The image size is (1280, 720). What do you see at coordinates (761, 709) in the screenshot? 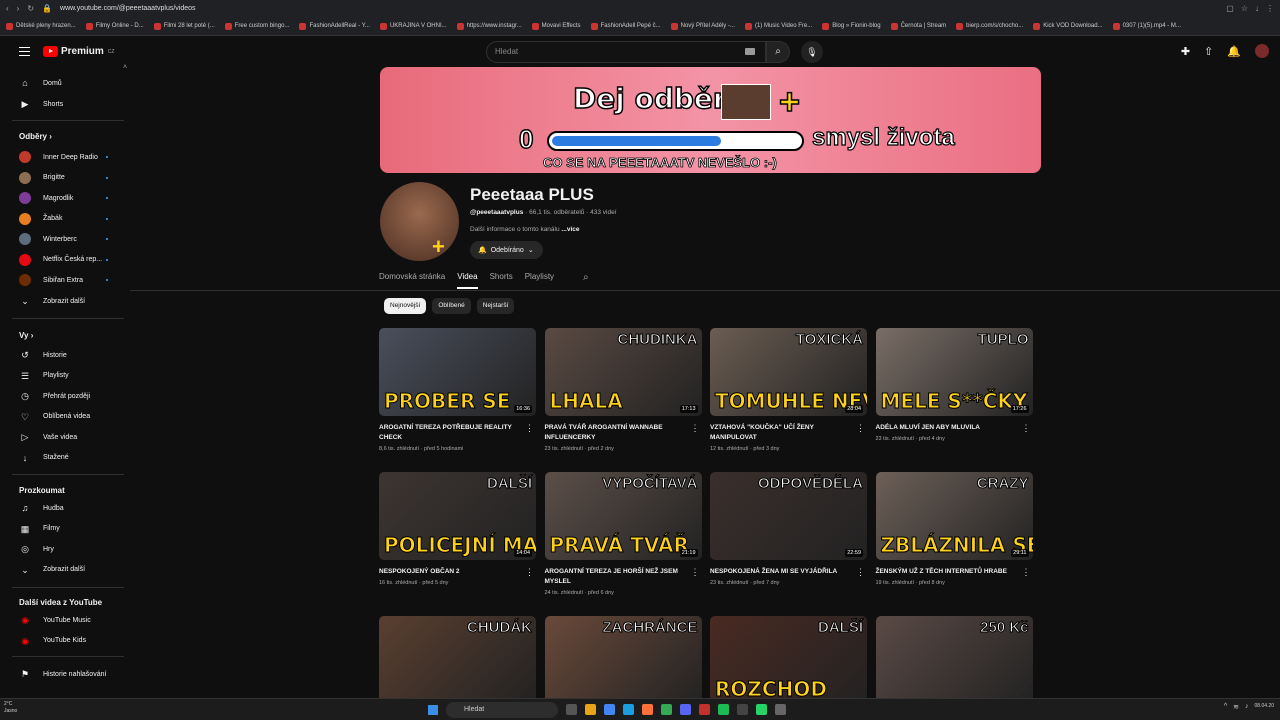
I see `whatsapp-icon` at bounding box center [761, 709].